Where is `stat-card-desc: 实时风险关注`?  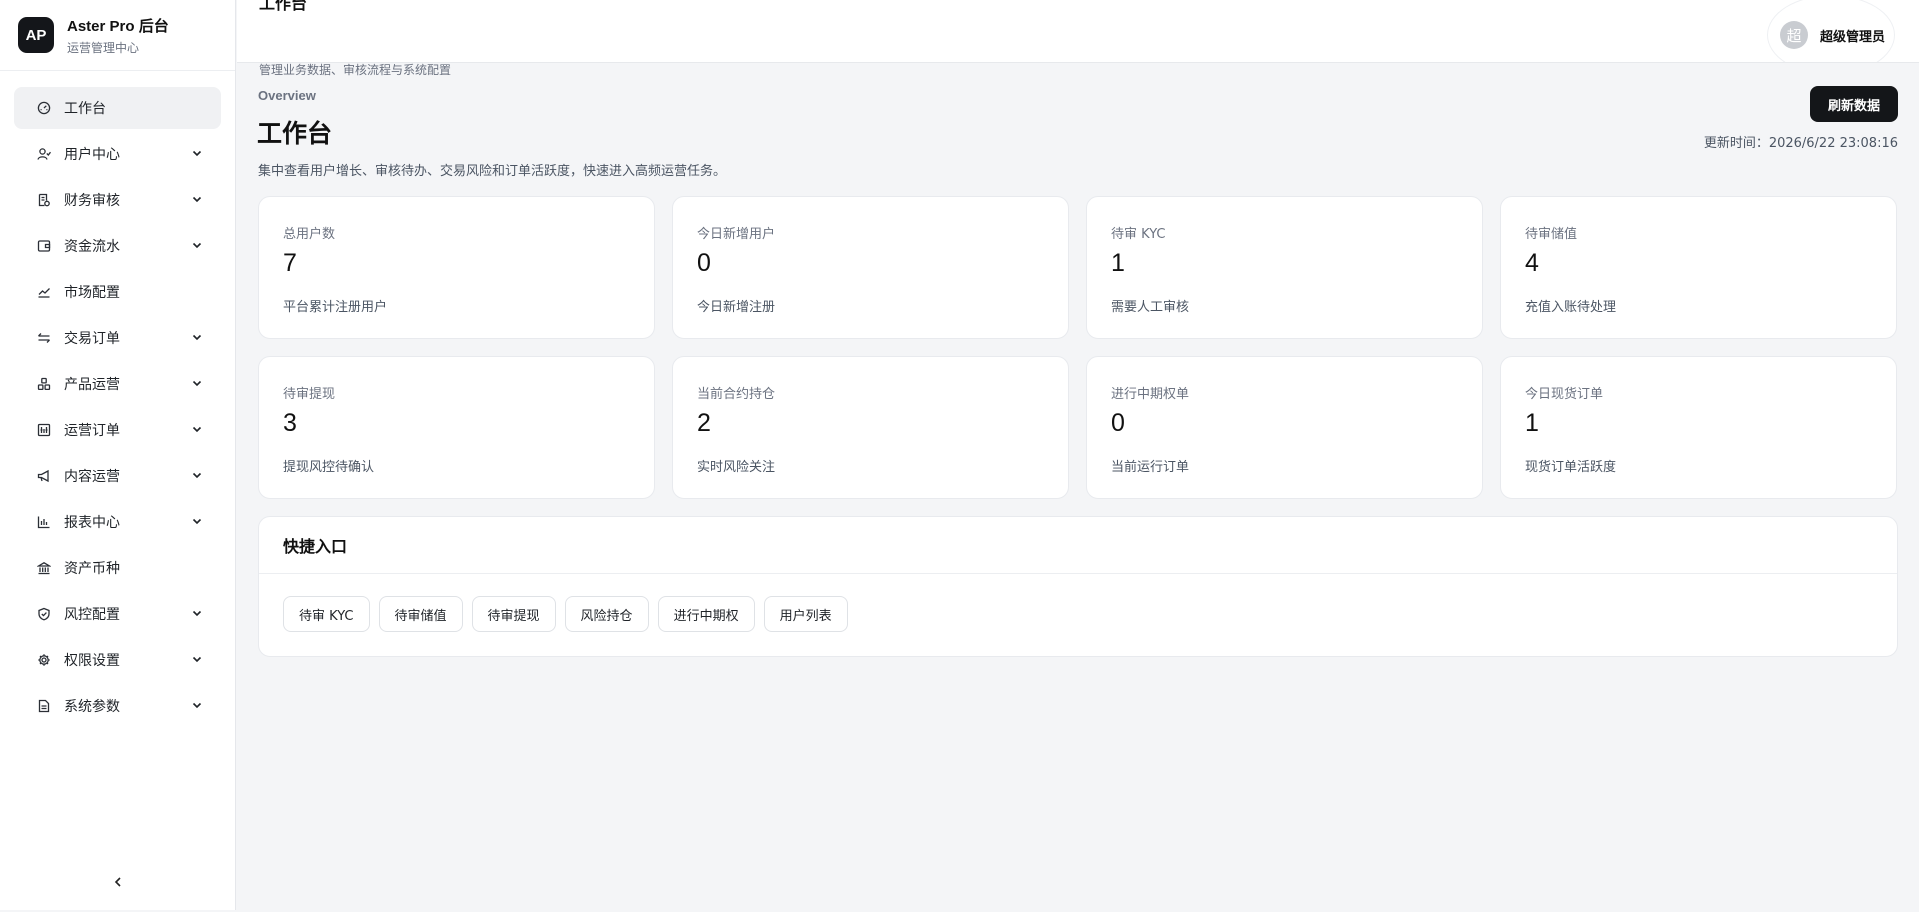
stat-card-desc: 实时风险关注 is located at coordinates (736, 467).